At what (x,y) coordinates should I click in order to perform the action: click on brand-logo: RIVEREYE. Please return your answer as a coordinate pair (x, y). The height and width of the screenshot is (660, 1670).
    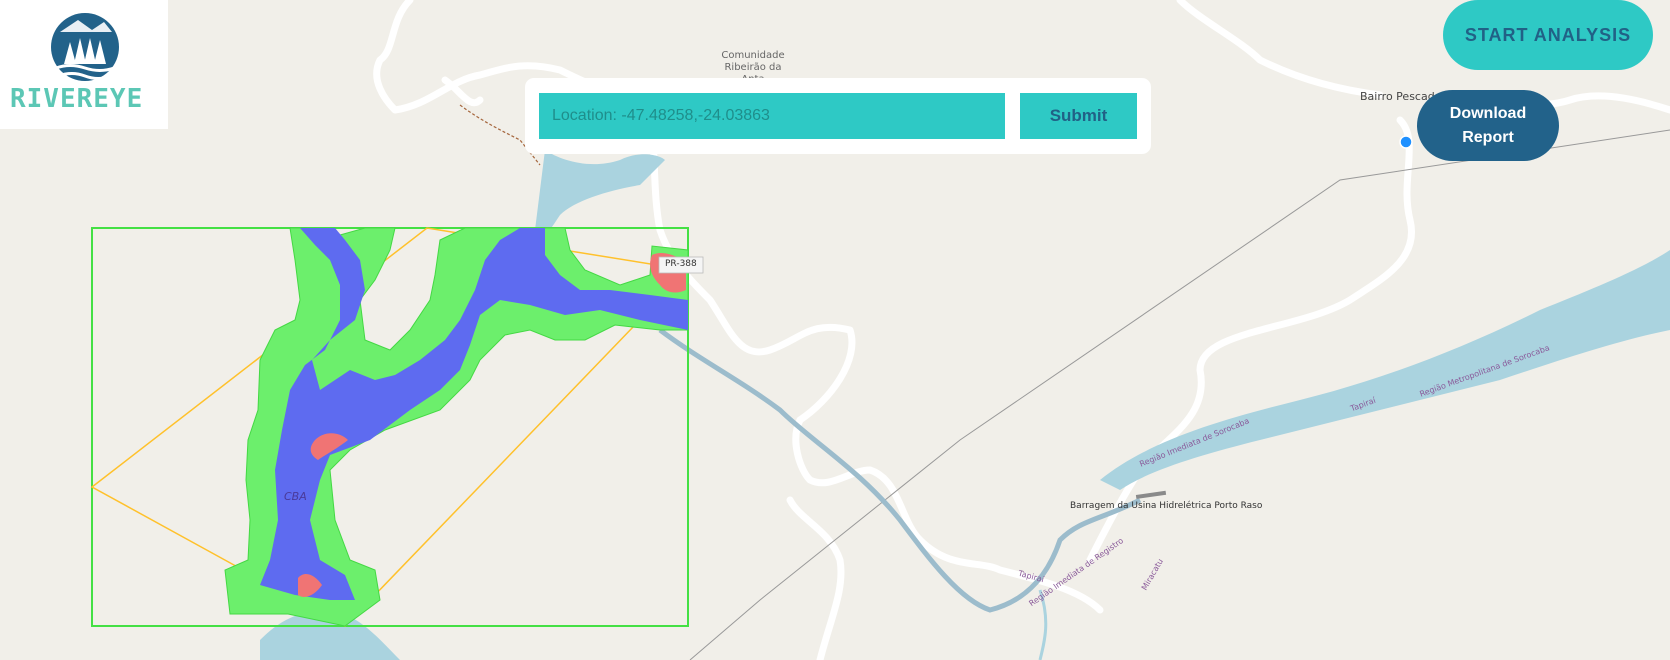
    Looking at the image, I should click on (84, 64).